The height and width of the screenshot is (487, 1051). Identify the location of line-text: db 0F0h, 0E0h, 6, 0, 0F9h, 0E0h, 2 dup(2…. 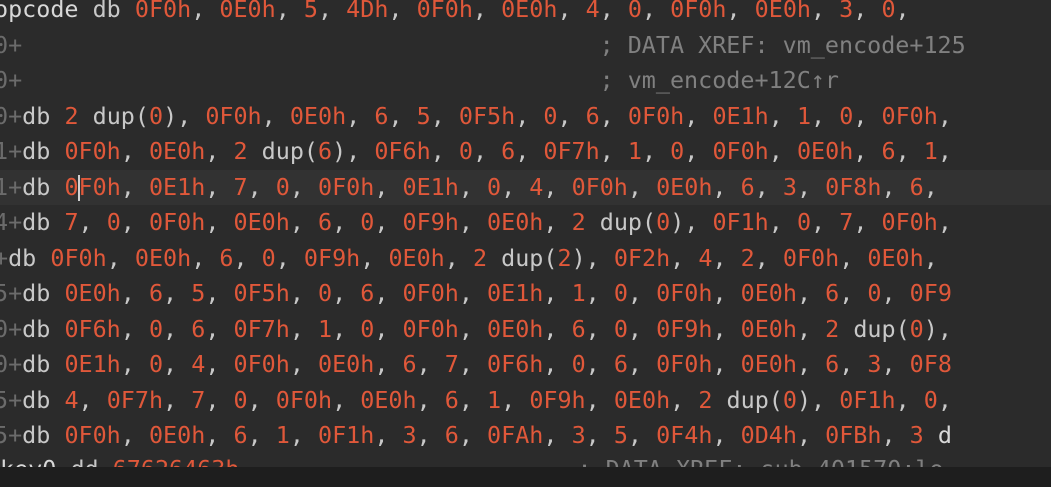
(473, 257).